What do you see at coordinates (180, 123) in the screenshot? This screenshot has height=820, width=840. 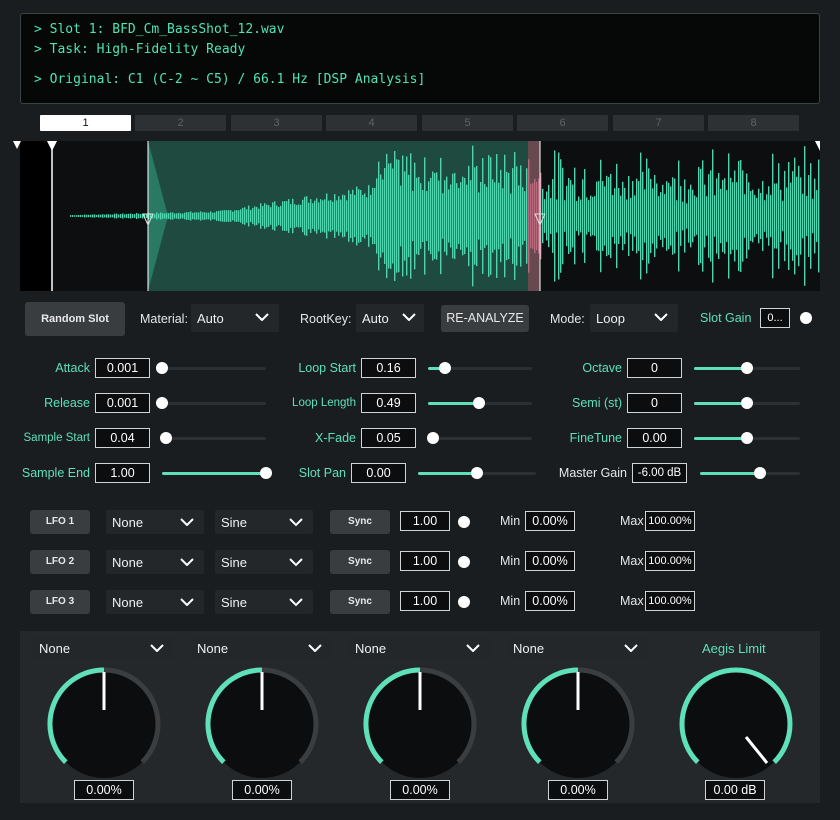 I see `slot-tab-2: 2` at bounding box center [180, 123].